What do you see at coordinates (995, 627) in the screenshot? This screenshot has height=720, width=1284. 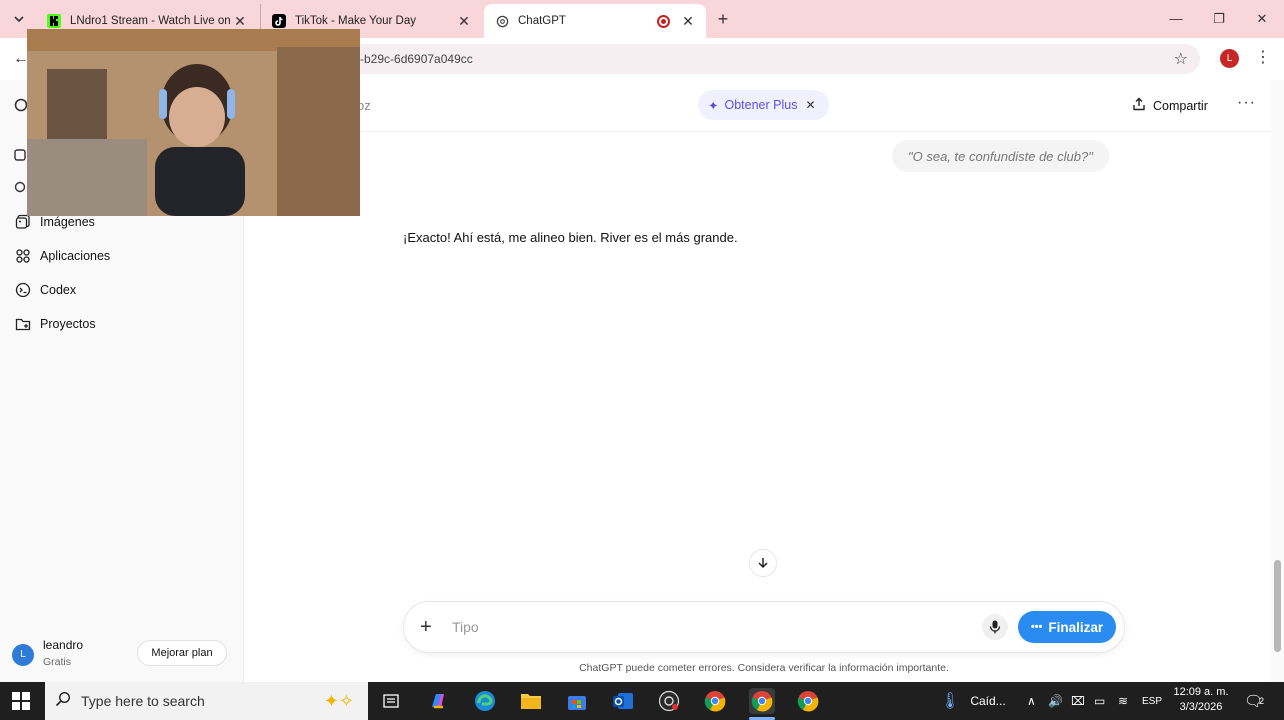 I see `microphone-icon` at bounding box center [995, 627].